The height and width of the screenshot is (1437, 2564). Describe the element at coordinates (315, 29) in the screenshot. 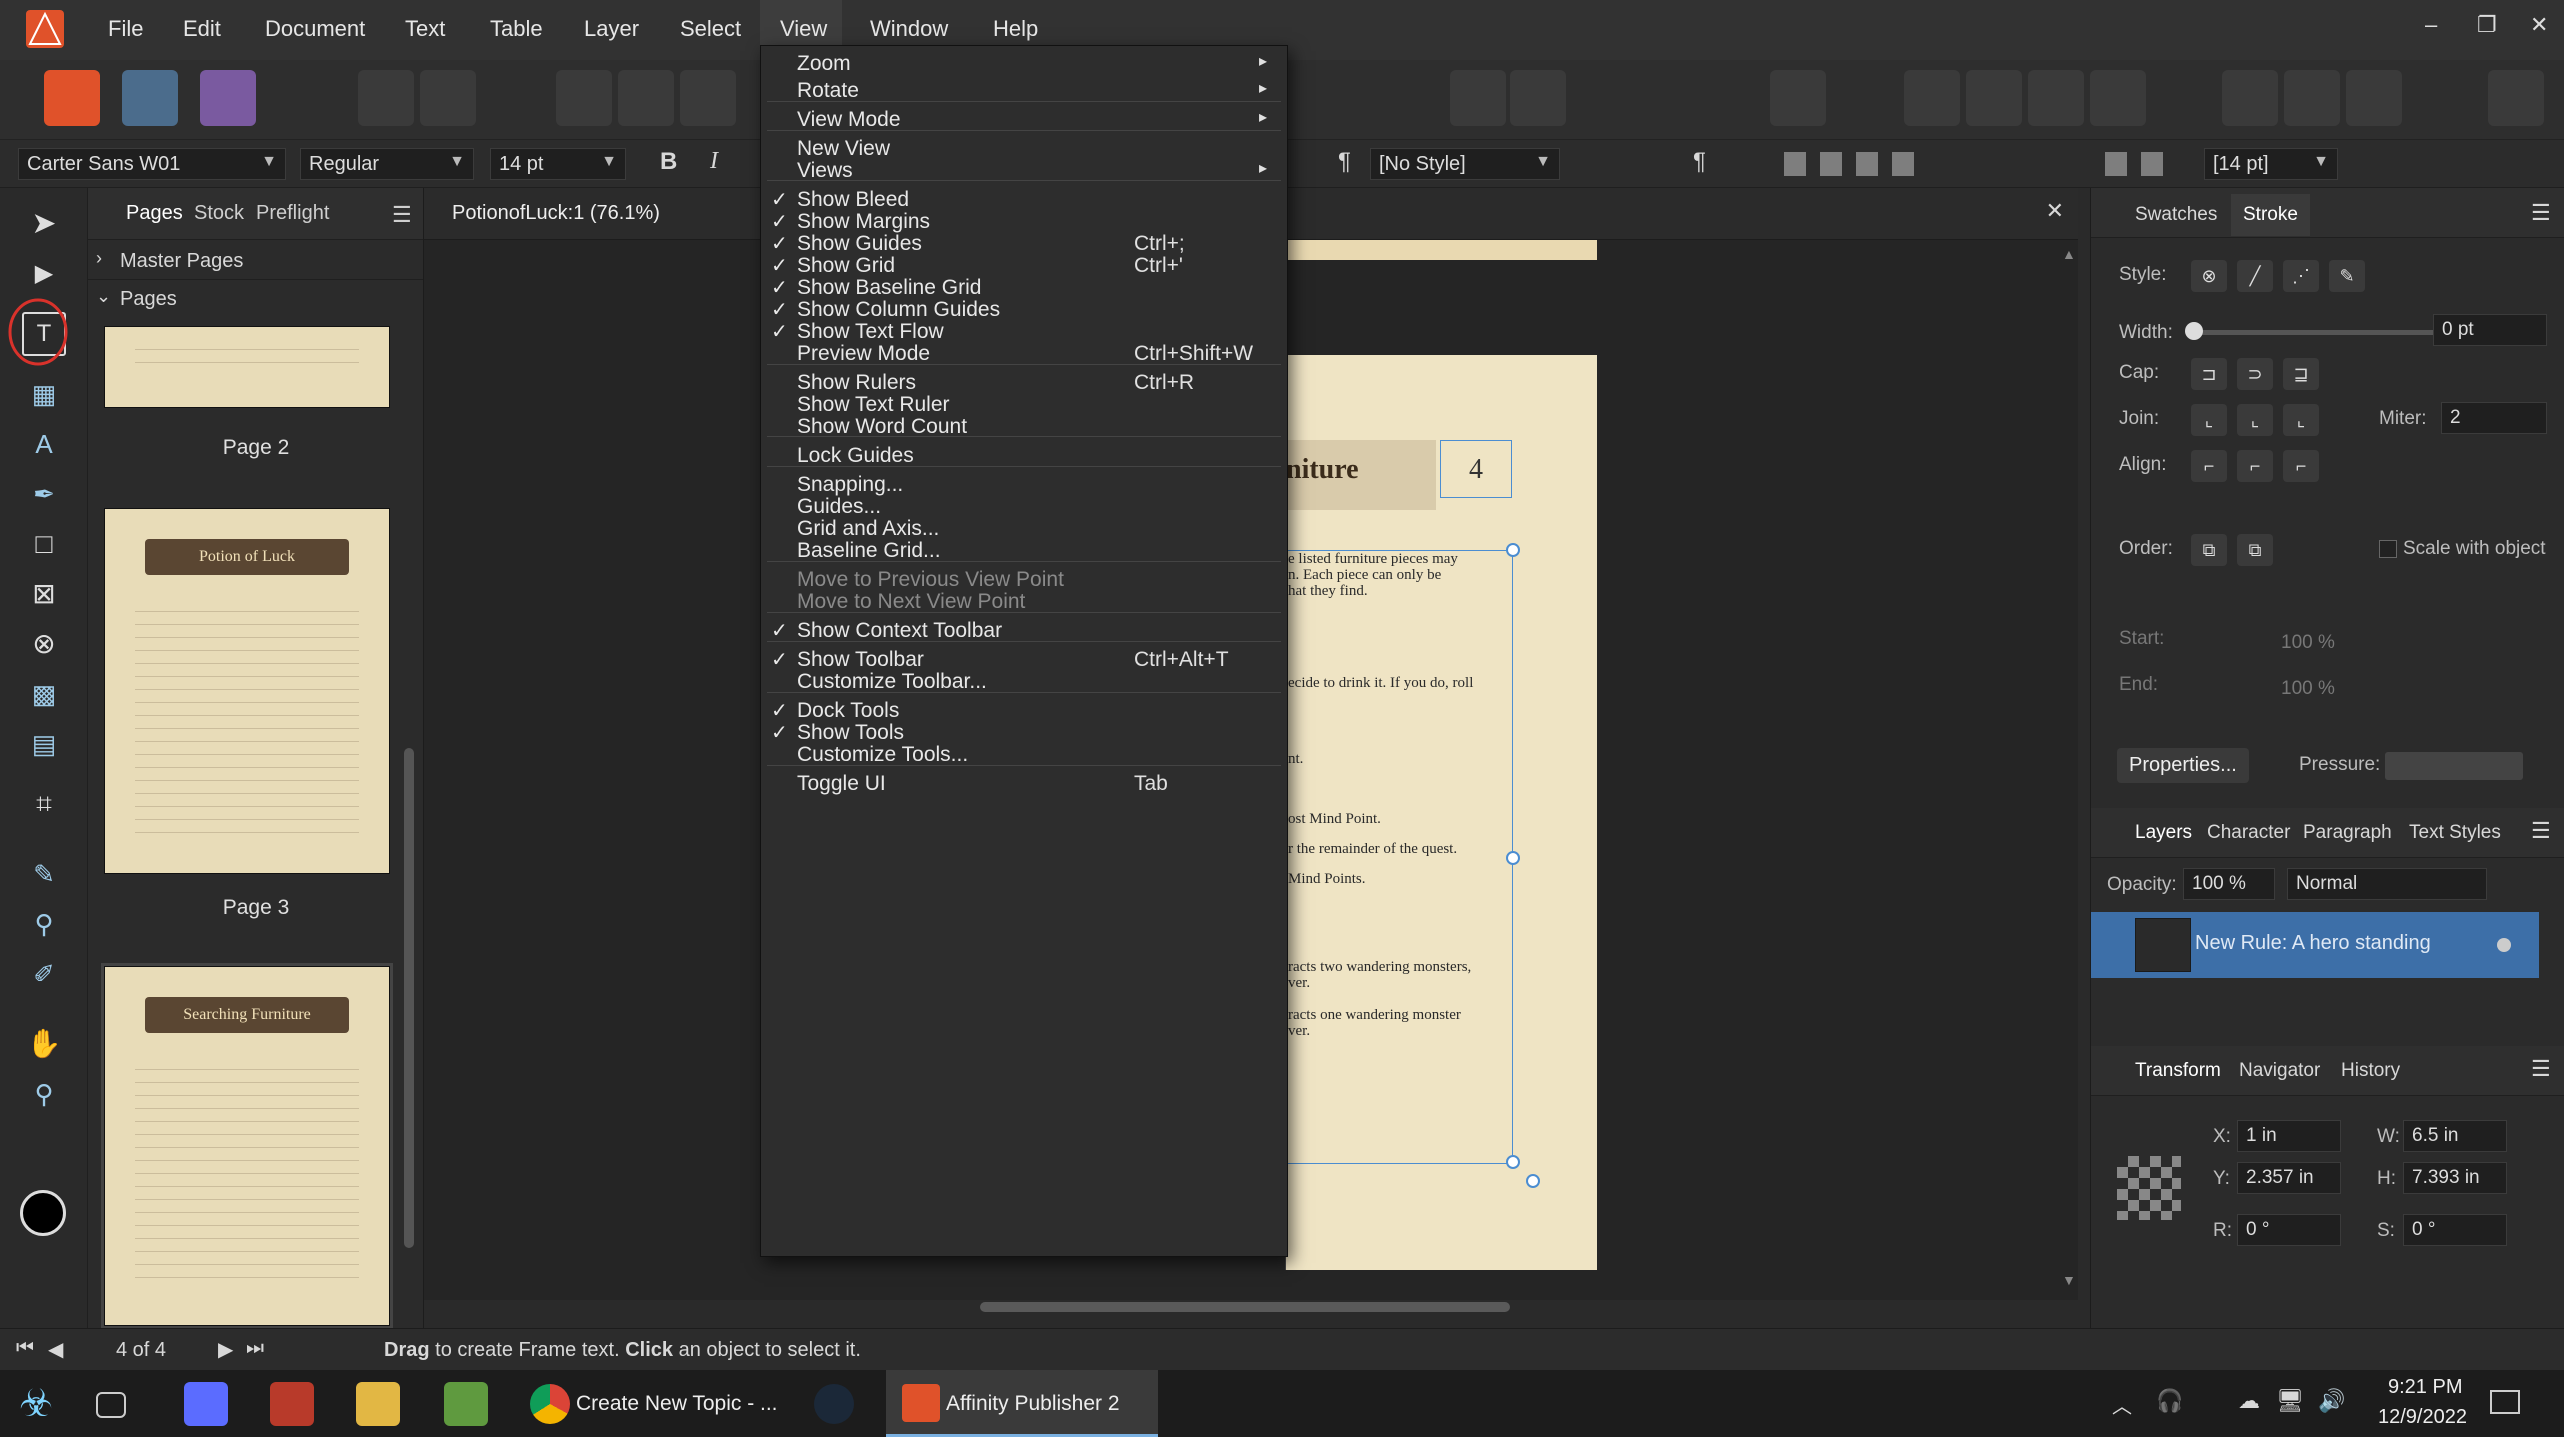

I see `menu-document: Document` at that location.